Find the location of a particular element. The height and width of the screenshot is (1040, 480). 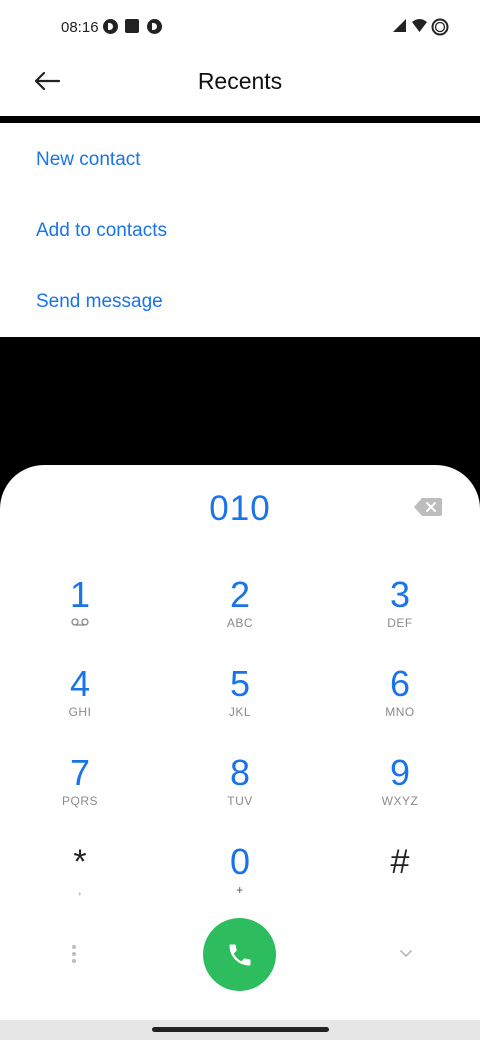

key-0: 0 + is located at coordinates (240, 878).